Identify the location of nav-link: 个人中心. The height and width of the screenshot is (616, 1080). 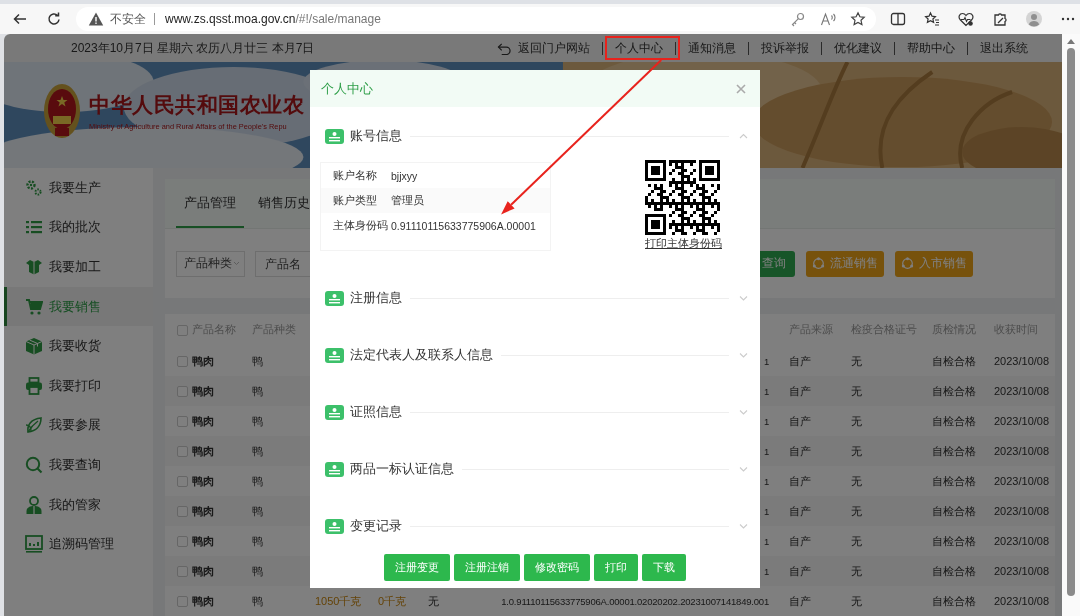
(638, 48).